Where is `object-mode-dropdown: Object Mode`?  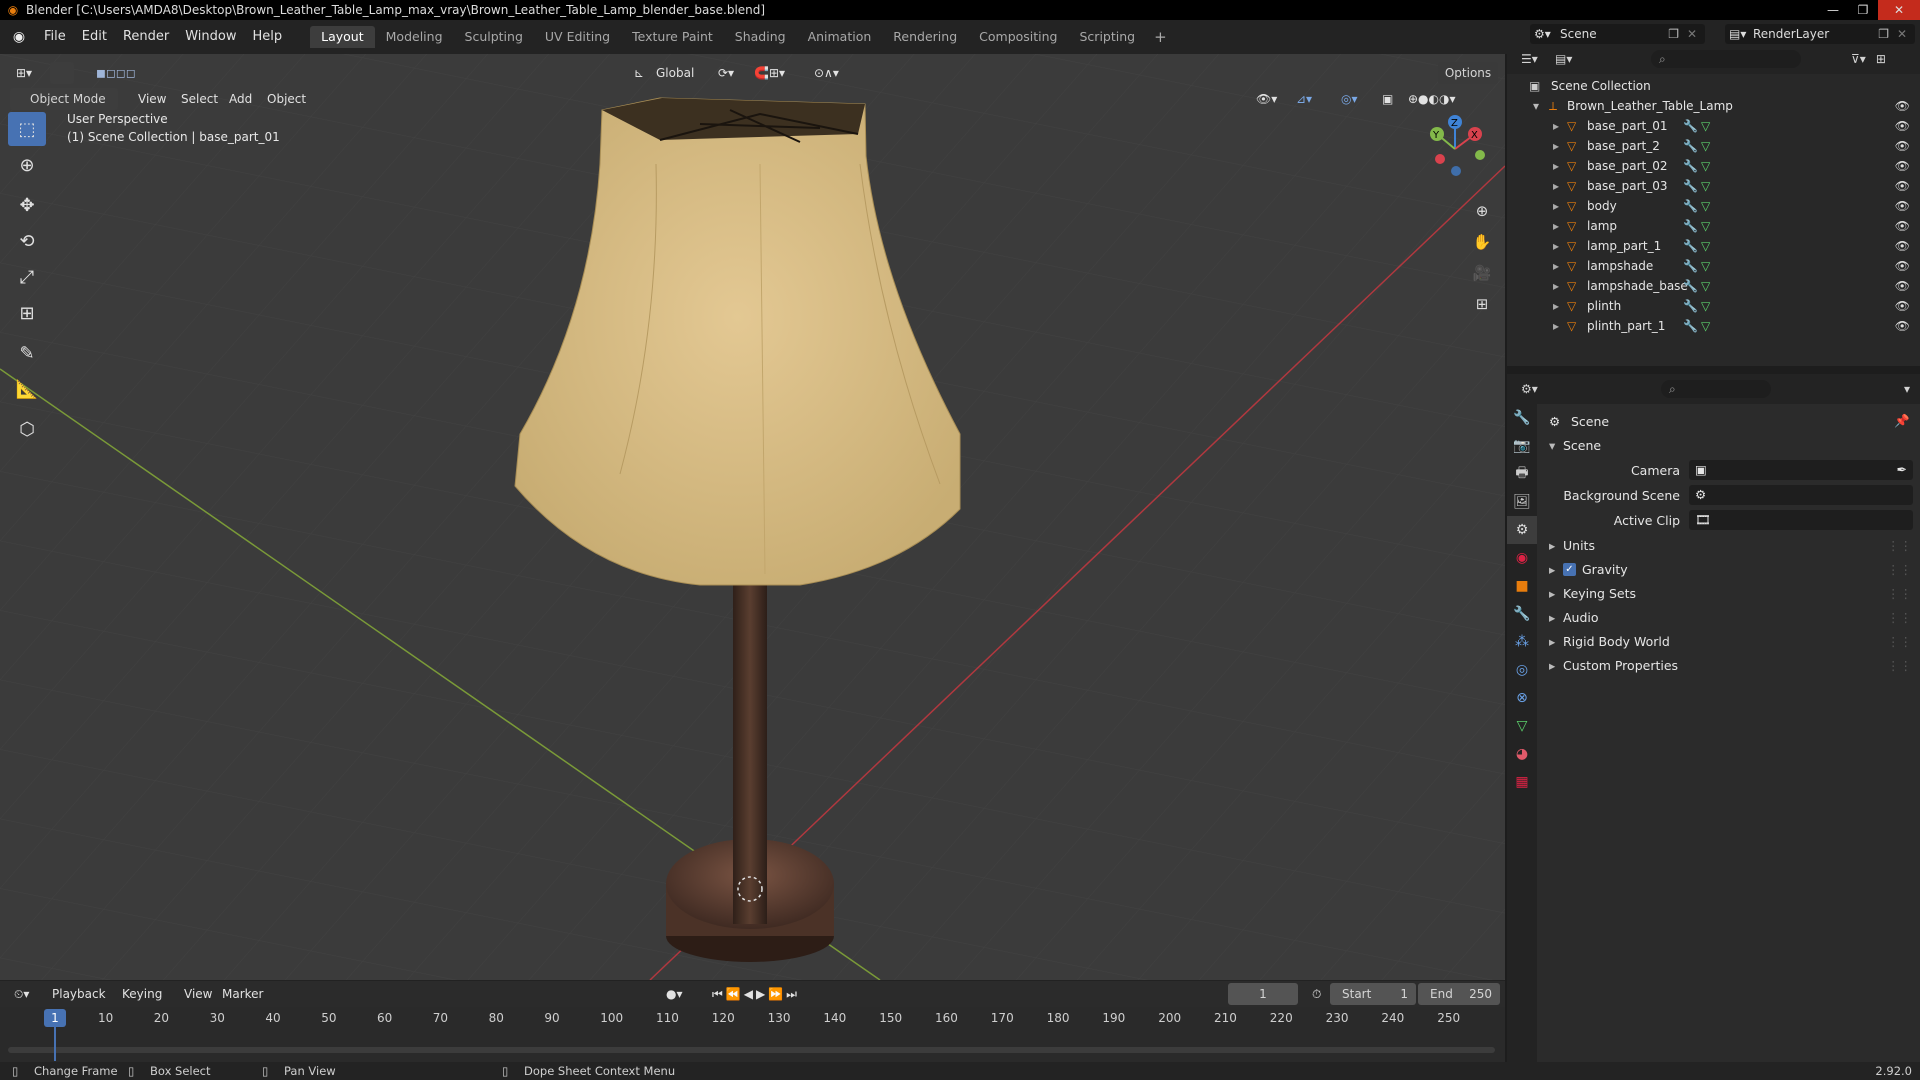
object-mode-dropdown: Object Mode is located at coordinates (64, 99).